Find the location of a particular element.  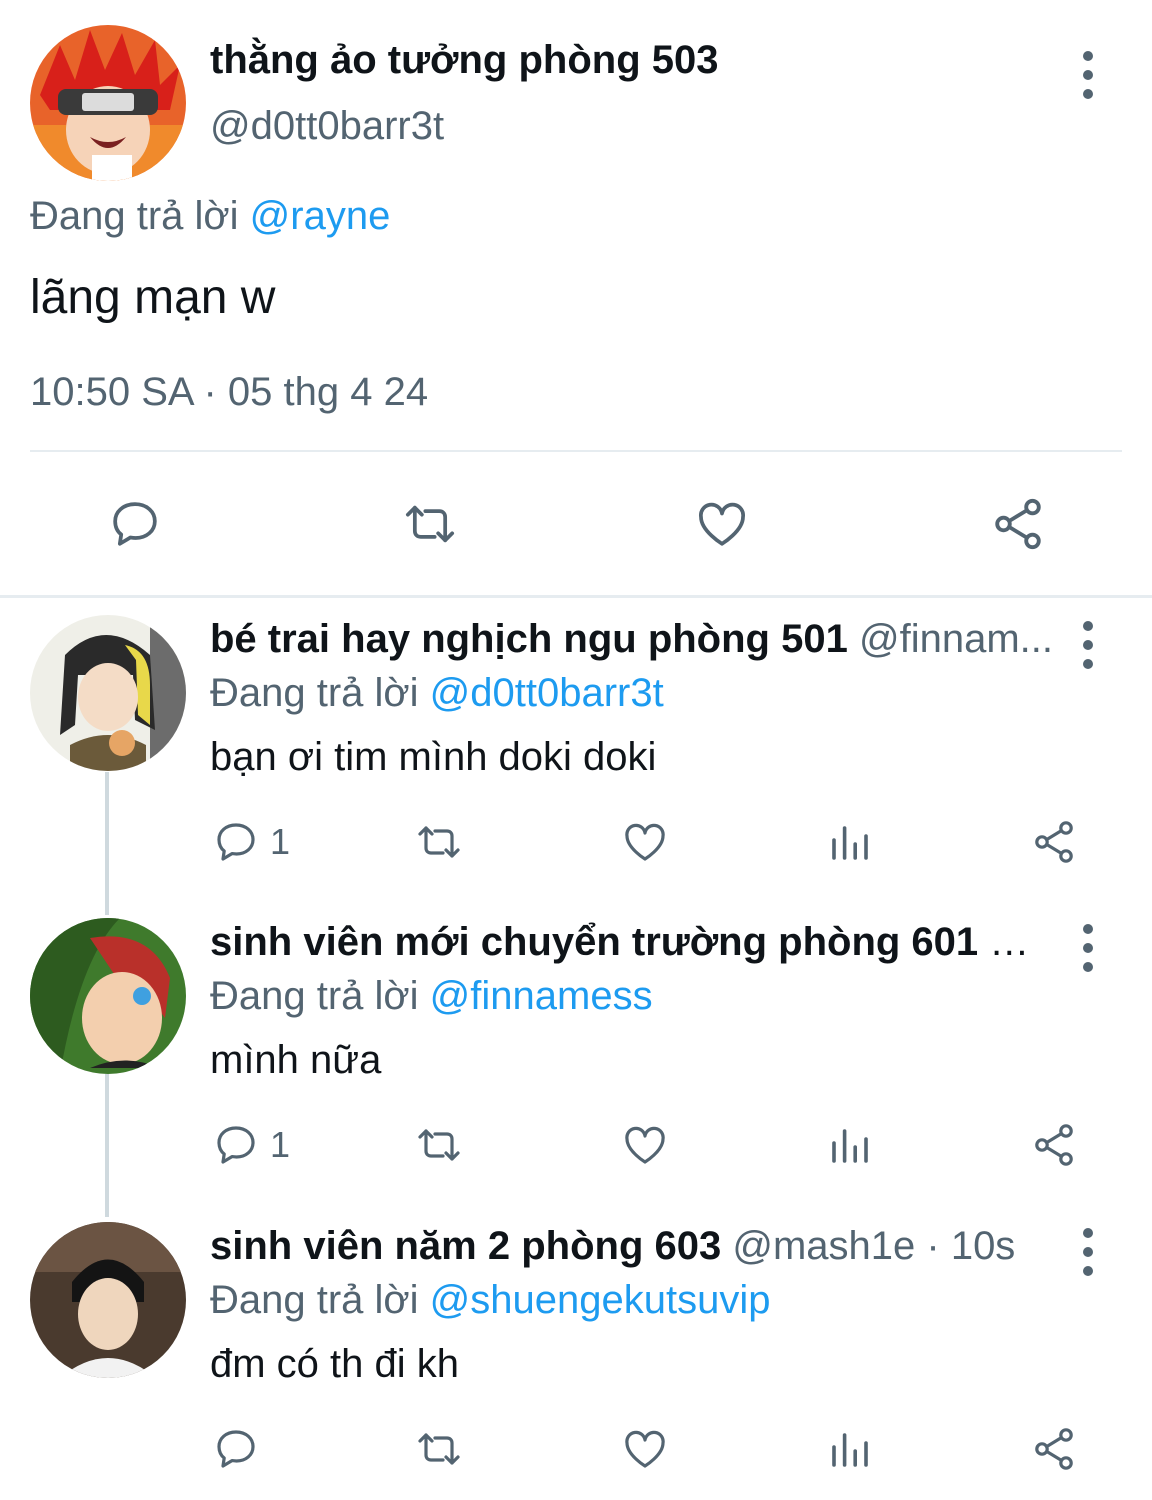

display-name: sinh viên mới chuyển trường phòng 601 is located at coordinates (594, 942).